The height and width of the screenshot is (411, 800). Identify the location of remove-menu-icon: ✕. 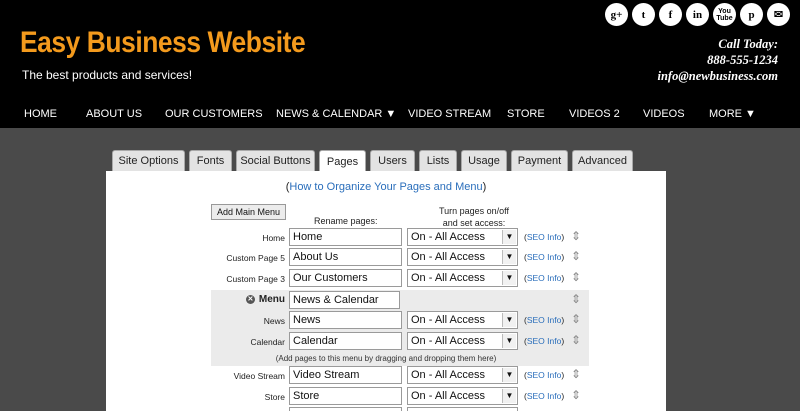
(250, 299).